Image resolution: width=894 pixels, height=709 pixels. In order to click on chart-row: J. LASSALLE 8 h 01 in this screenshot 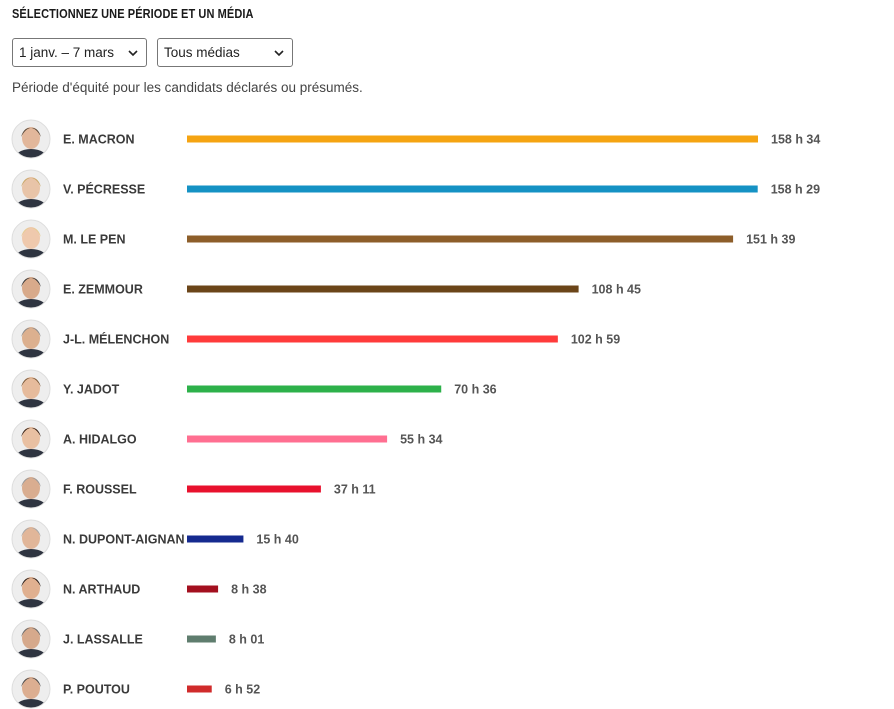, I will do `click(137, 639)`.